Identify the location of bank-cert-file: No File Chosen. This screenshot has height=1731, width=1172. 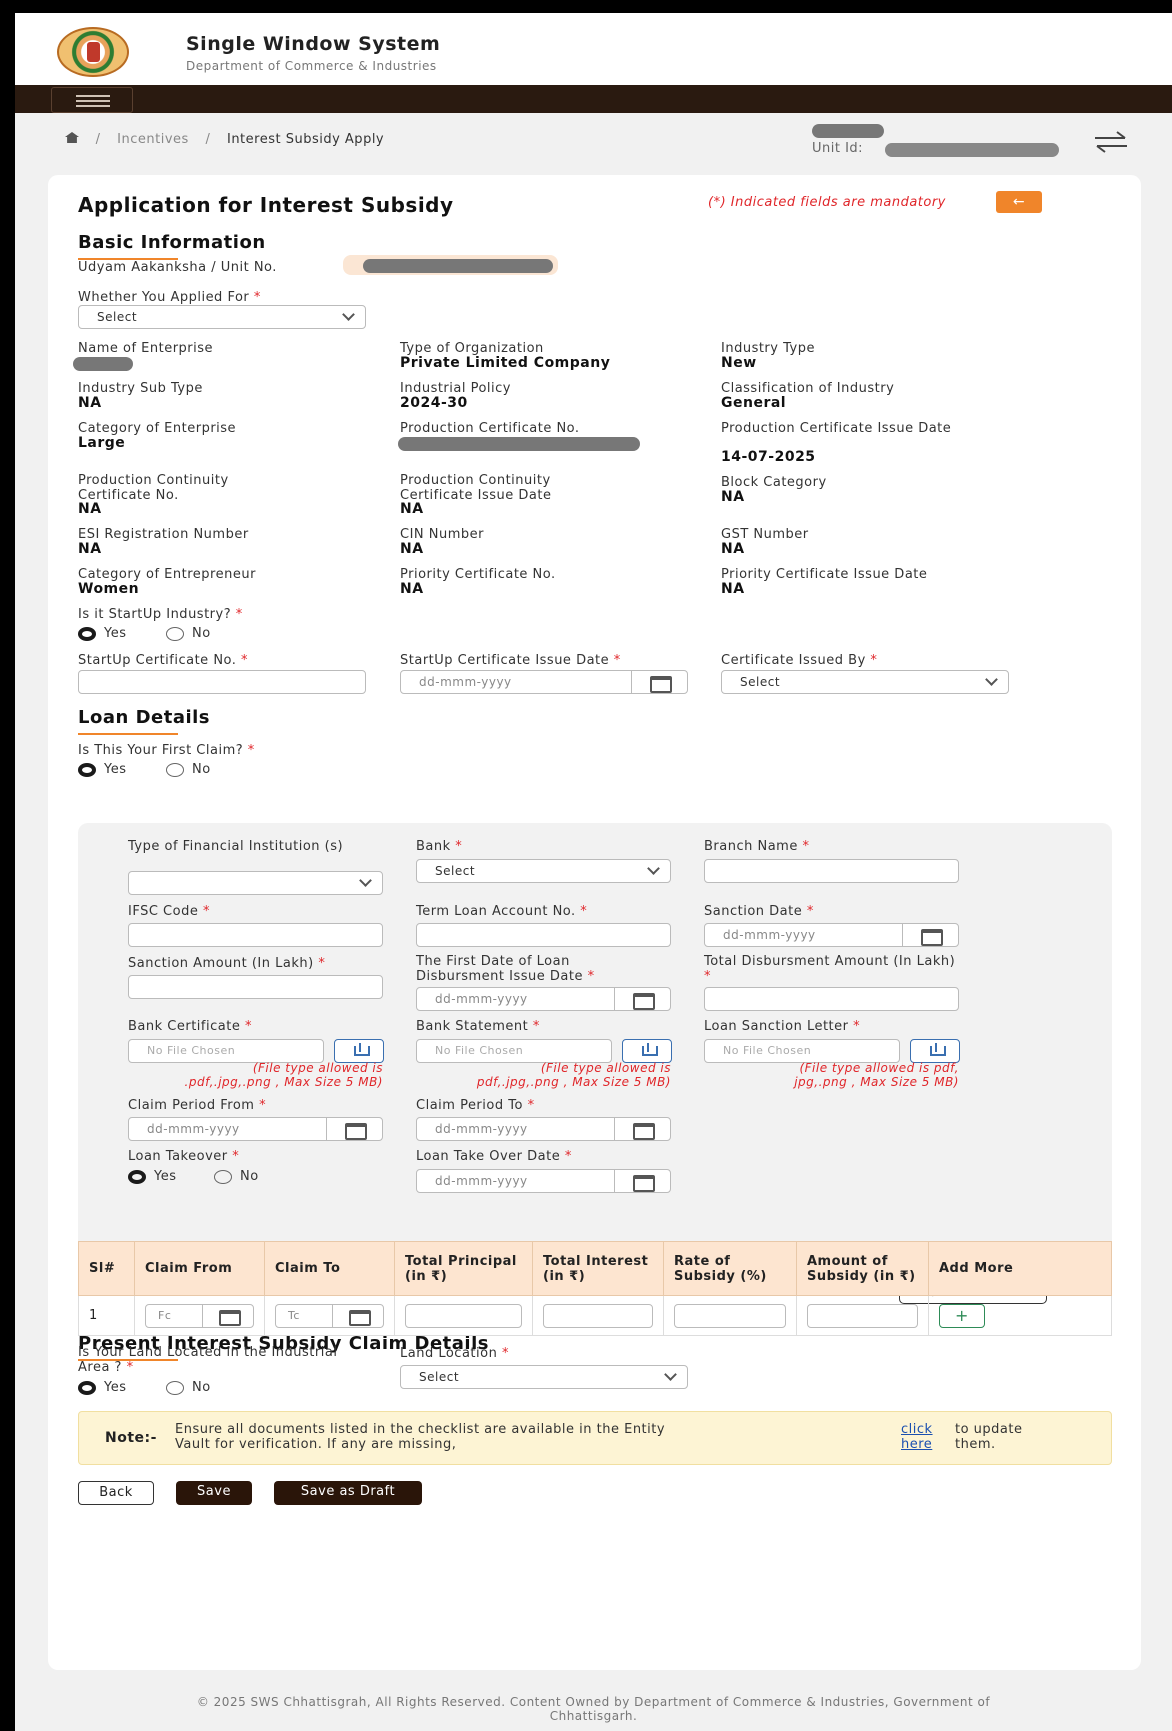
(226, 1051).